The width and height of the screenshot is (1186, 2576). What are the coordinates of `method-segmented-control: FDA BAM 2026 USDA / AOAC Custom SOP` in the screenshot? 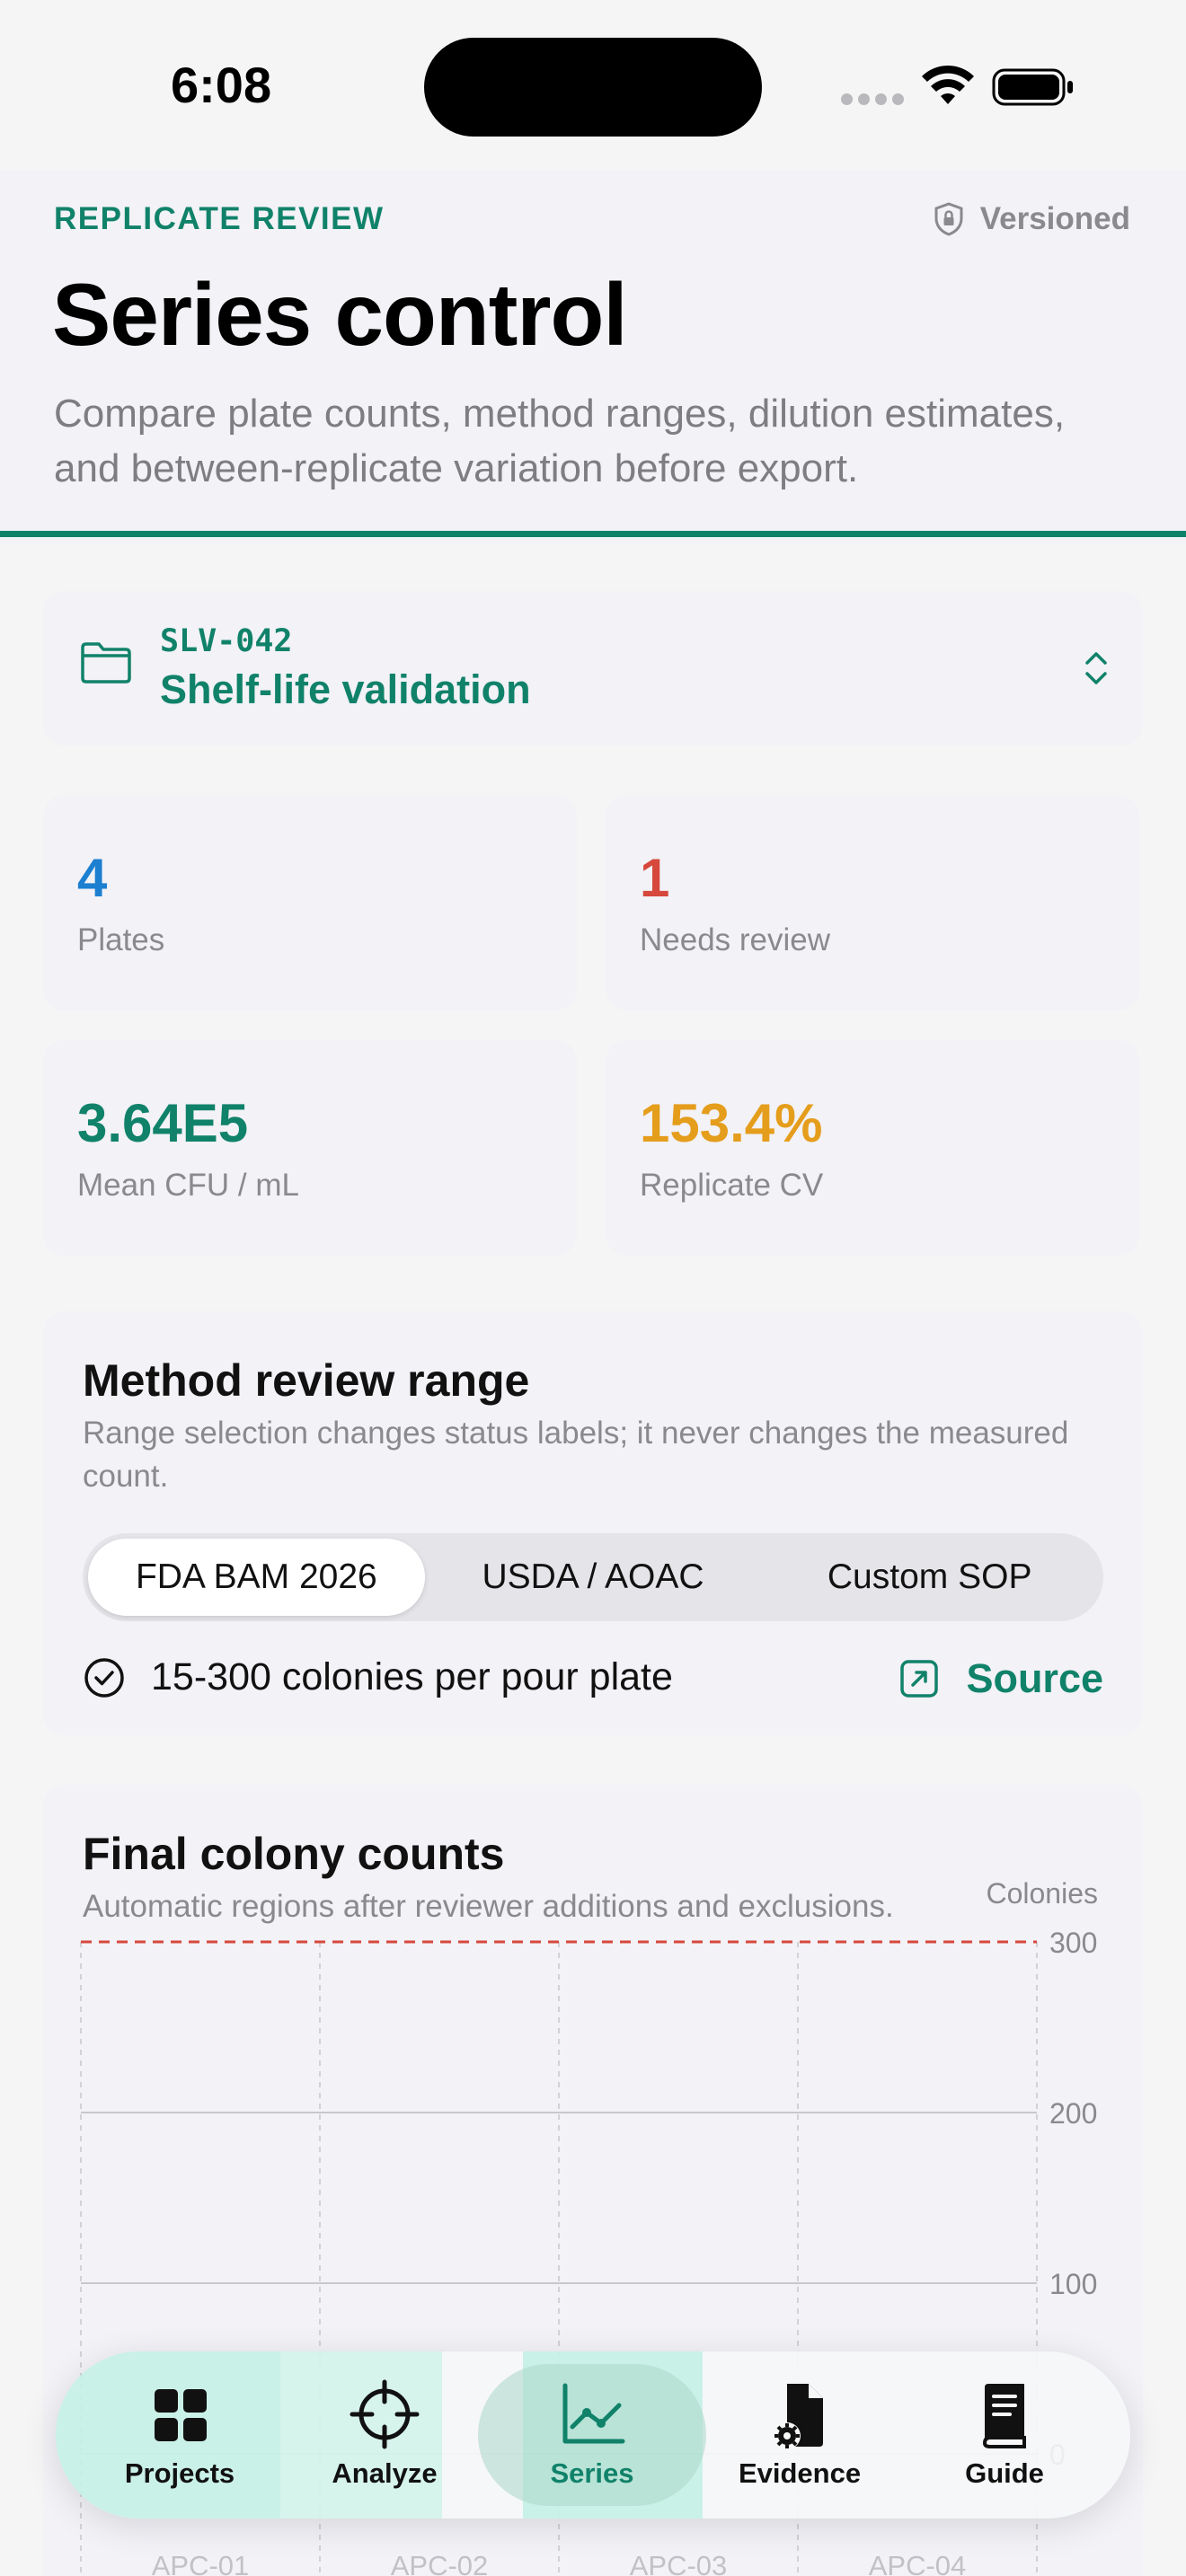 It's located at (593, 1577).